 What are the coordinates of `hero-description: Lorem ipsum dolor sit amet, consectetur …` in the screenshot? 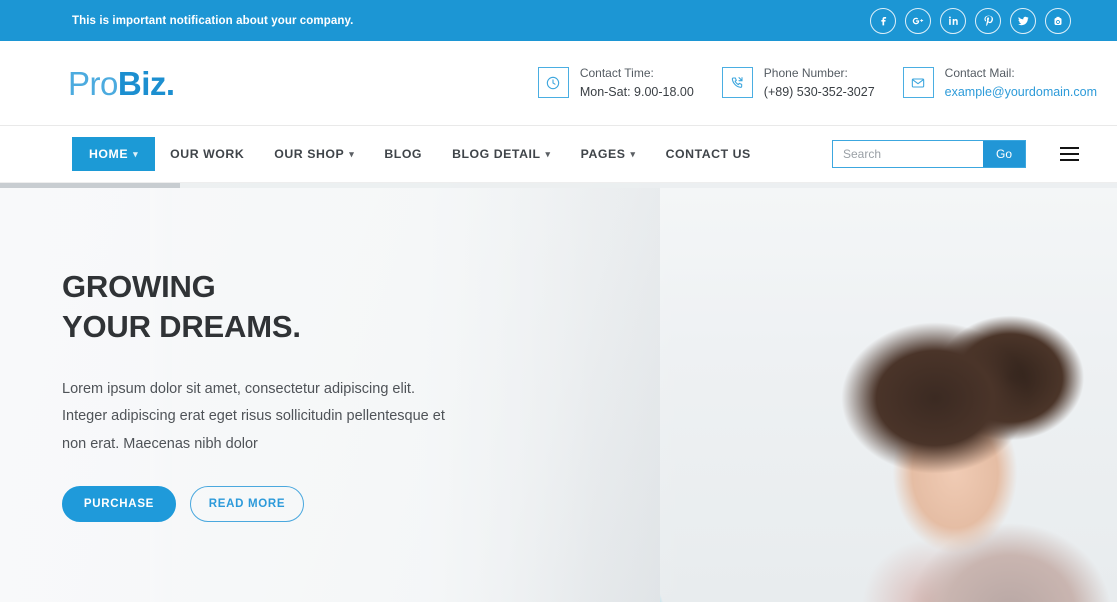 It's located at (253, 416).